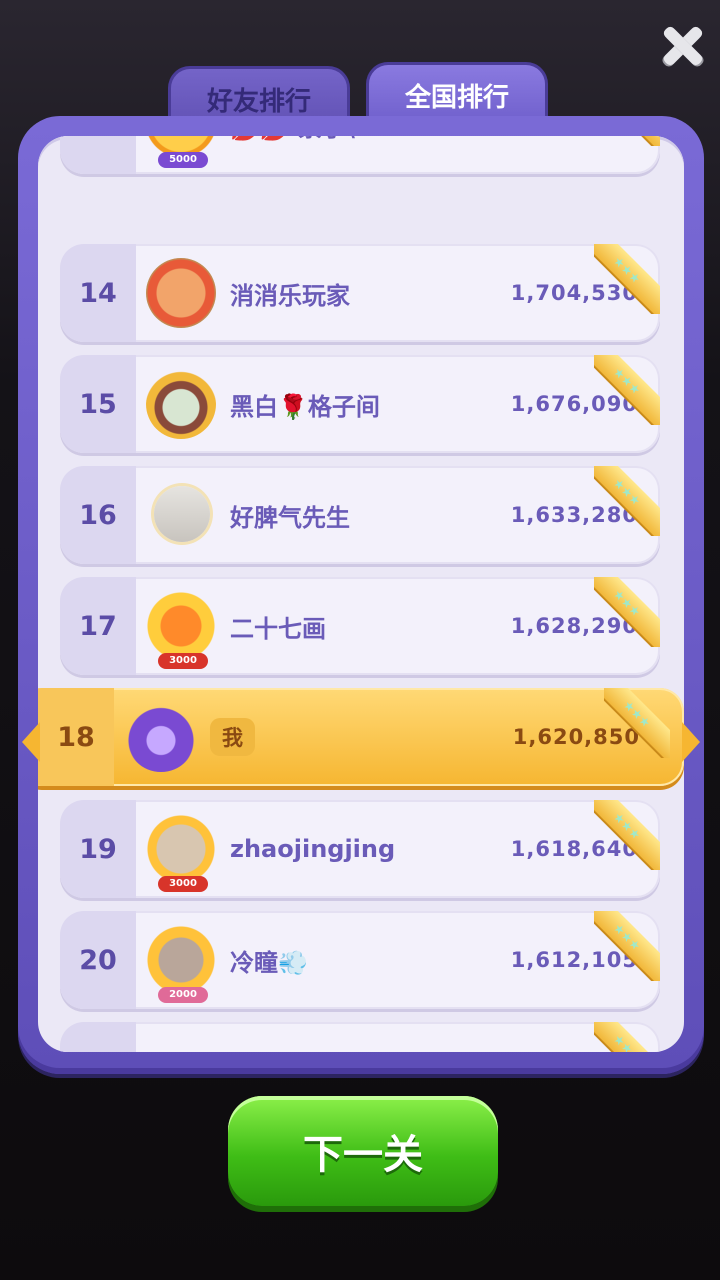 This screenshot has height=1280, width=720. What do you see at coordinates (305, 406) in the screenshot?
I see `player-name: 黑白🌹格子间` at bounding box center [305, 406].